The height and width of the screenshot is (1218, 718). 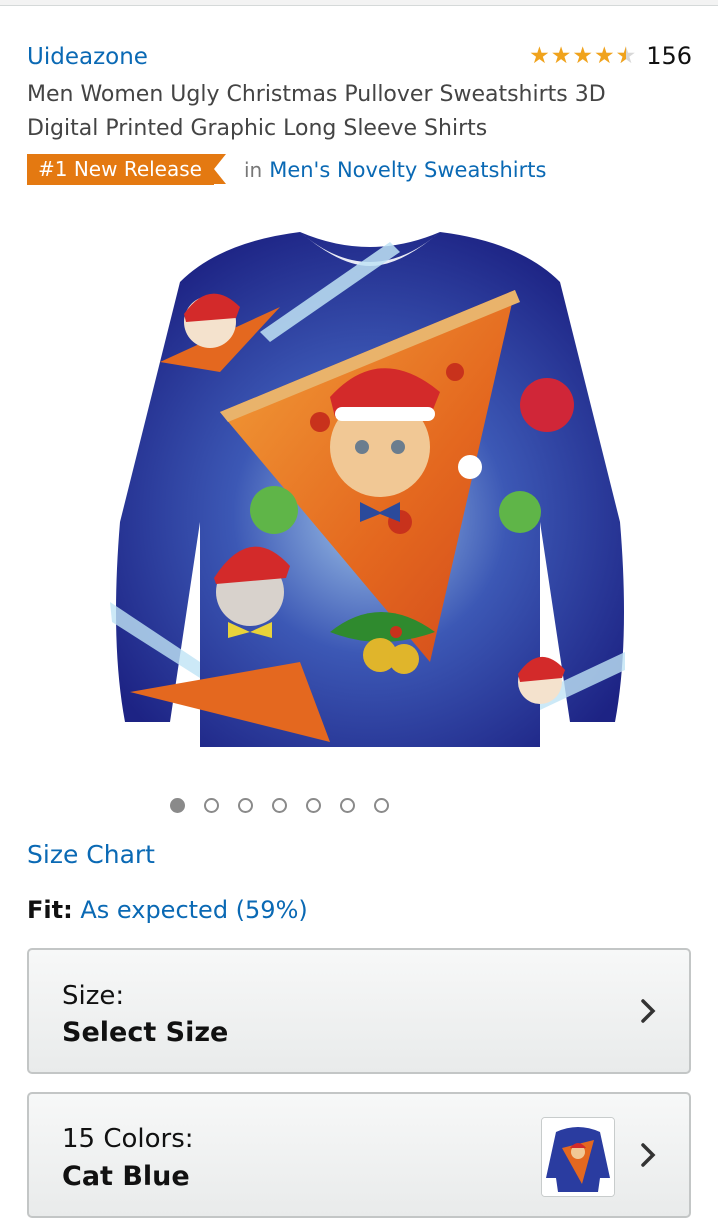 What do you see at coordinates (50, 910) in the screenshot?
I see `fit-label: Fit:` at bounding box center [50, 910].